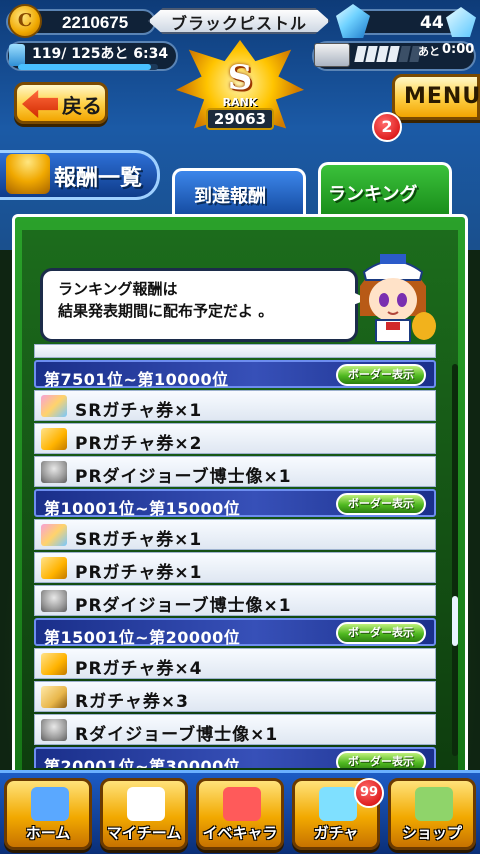 The width and height of the screenshot is (480, 854). I want to click on rank-range-header: 第20001位~第30000位 ボーダー表示, so click(235, 757).